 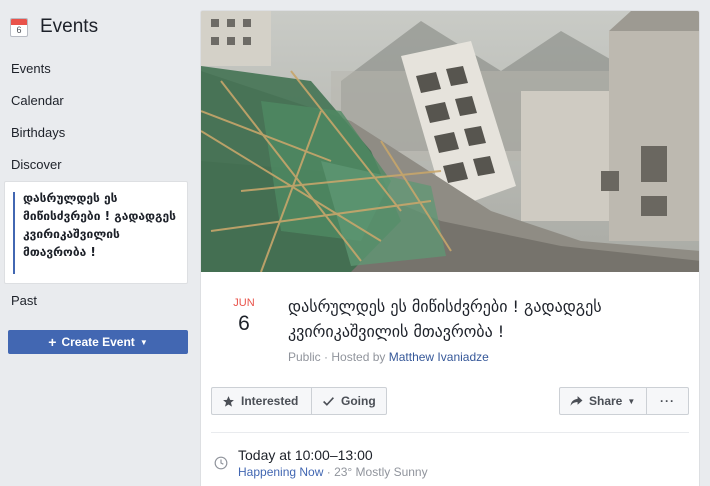 What do you see at coordinates (668, 401) in the screenshot?
I see `more-options-button: ···` at bounding box center [668, 401].